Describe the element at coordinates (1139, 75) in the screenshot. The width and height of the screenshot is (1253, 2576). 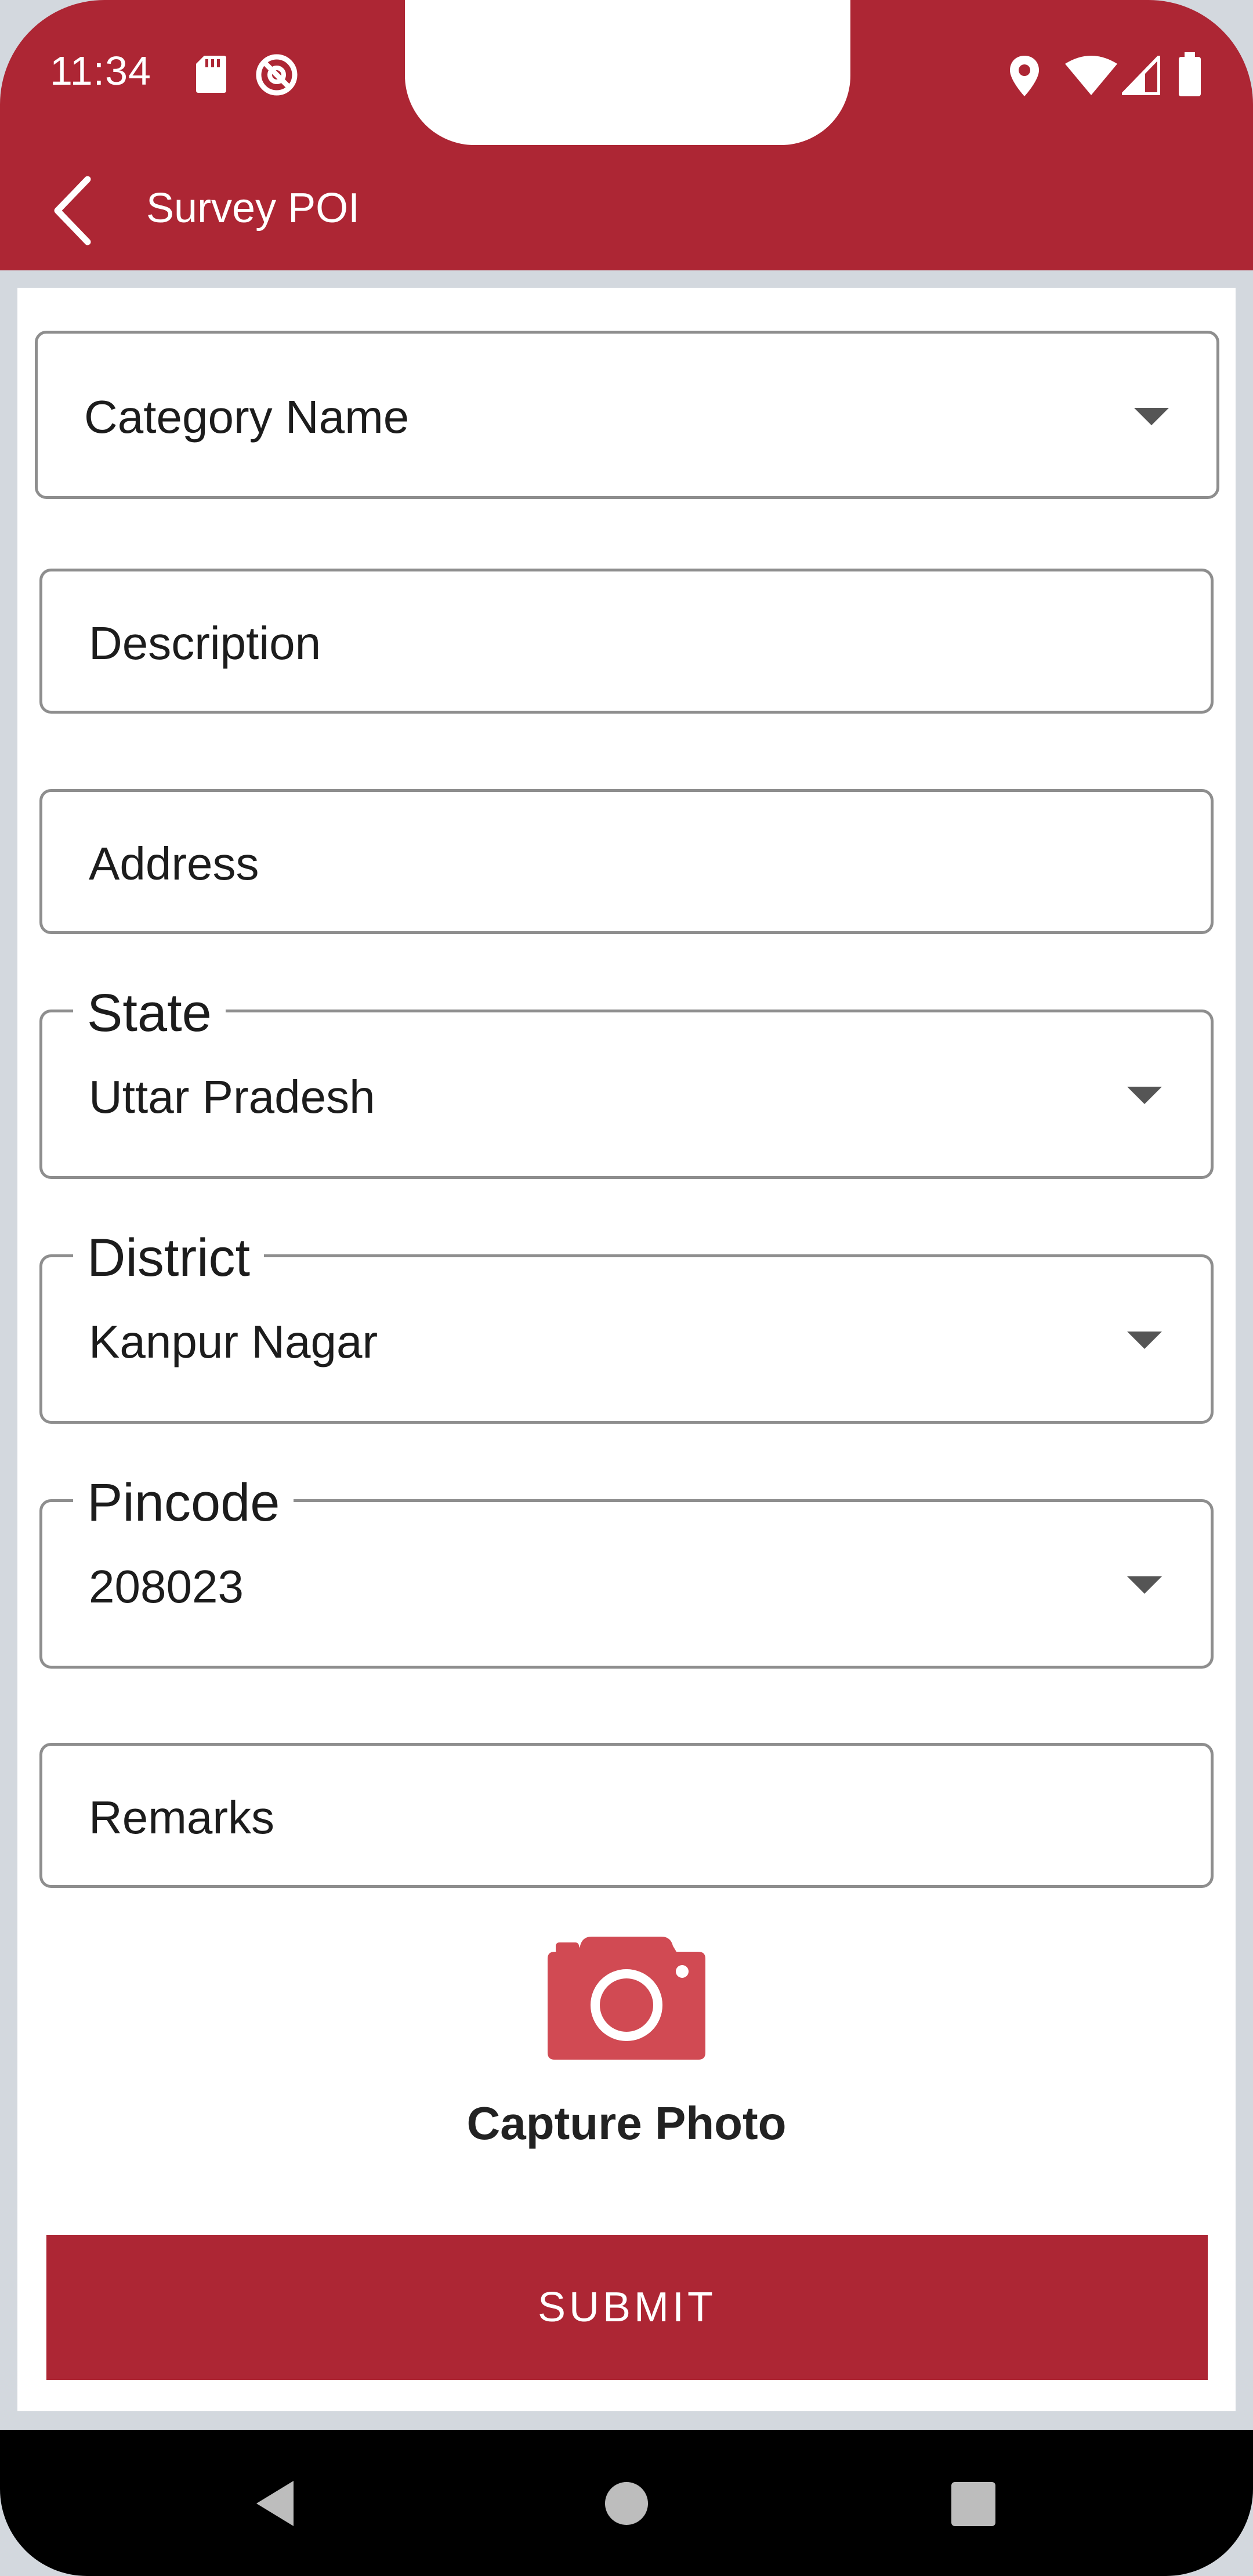
I see `cell-signal-icon` at that location.